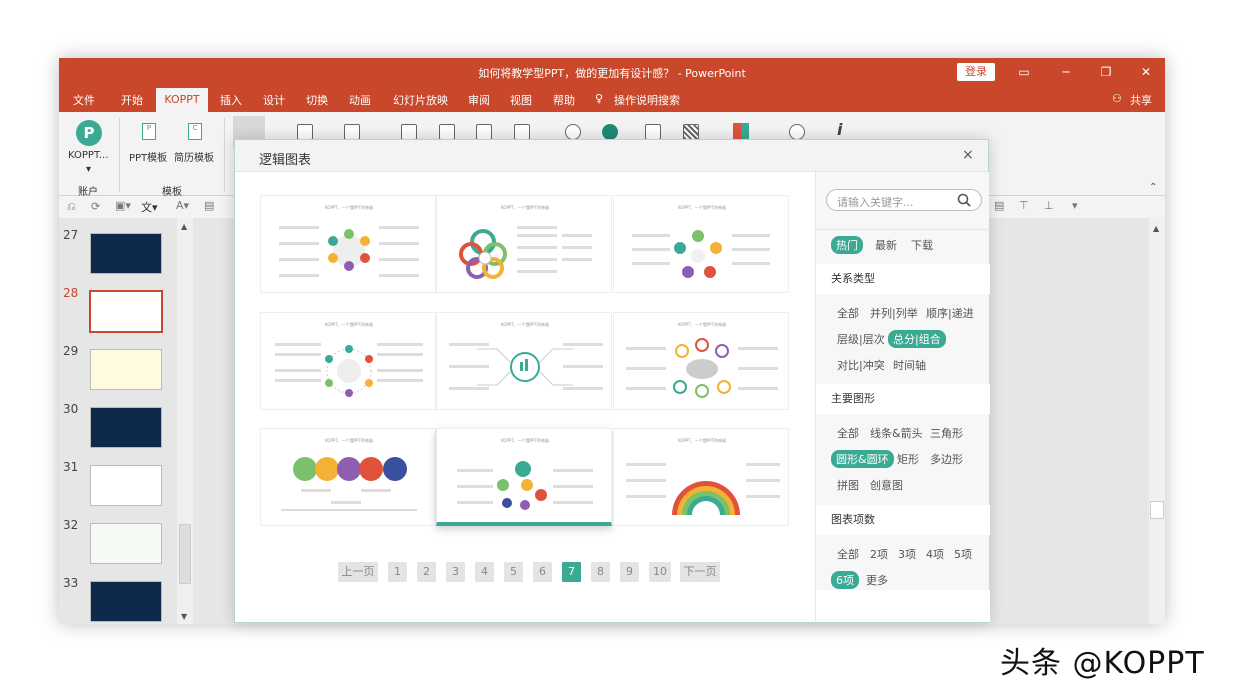 The width and height of the screenshot is (1240, 694). Describe the element at coordinates (564, 100) in the screenshot. I see `tab-help: 帮助` at that location.